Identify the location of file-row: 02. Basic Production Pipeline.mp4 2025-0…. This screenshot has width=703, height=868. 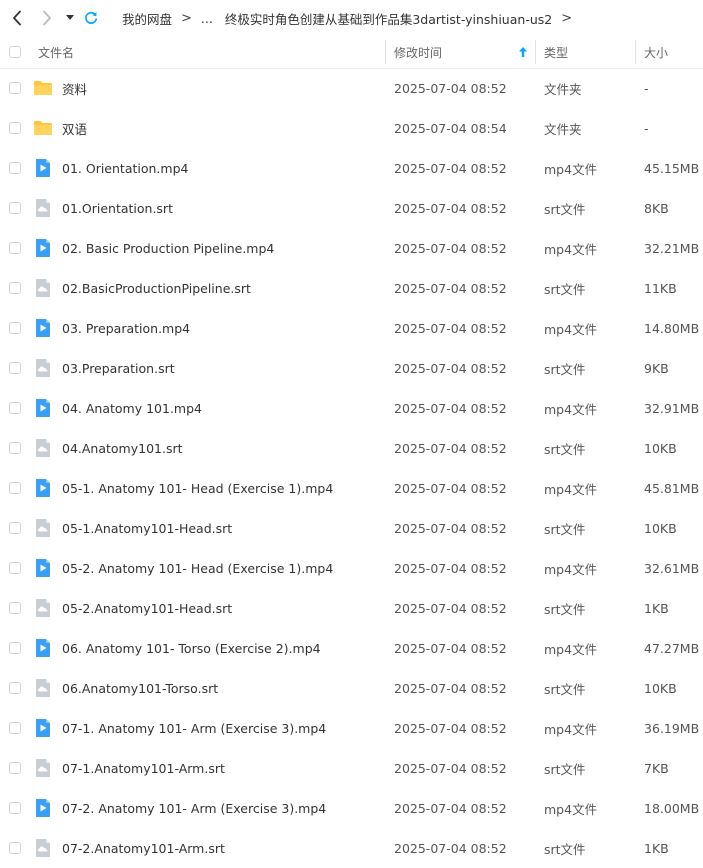
(351, 248).